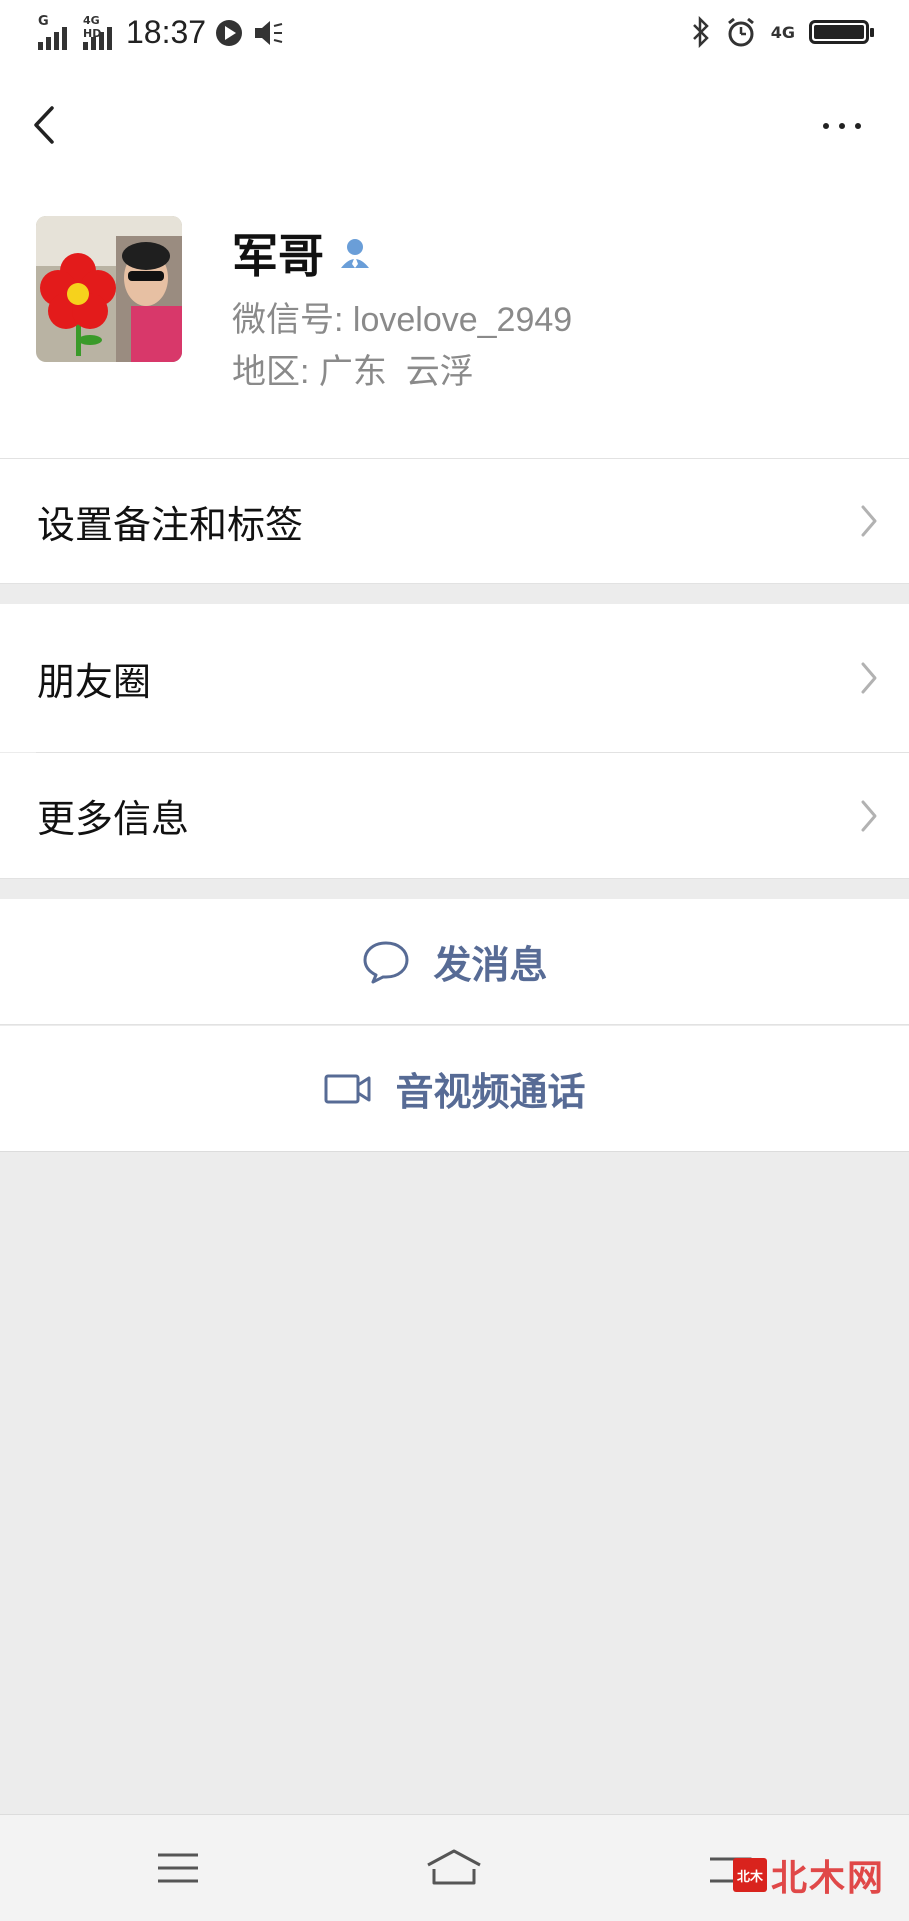 This screenshot has height=1921, width=909. I want to click on watermark-text: 北木网, so click(827, 1878).